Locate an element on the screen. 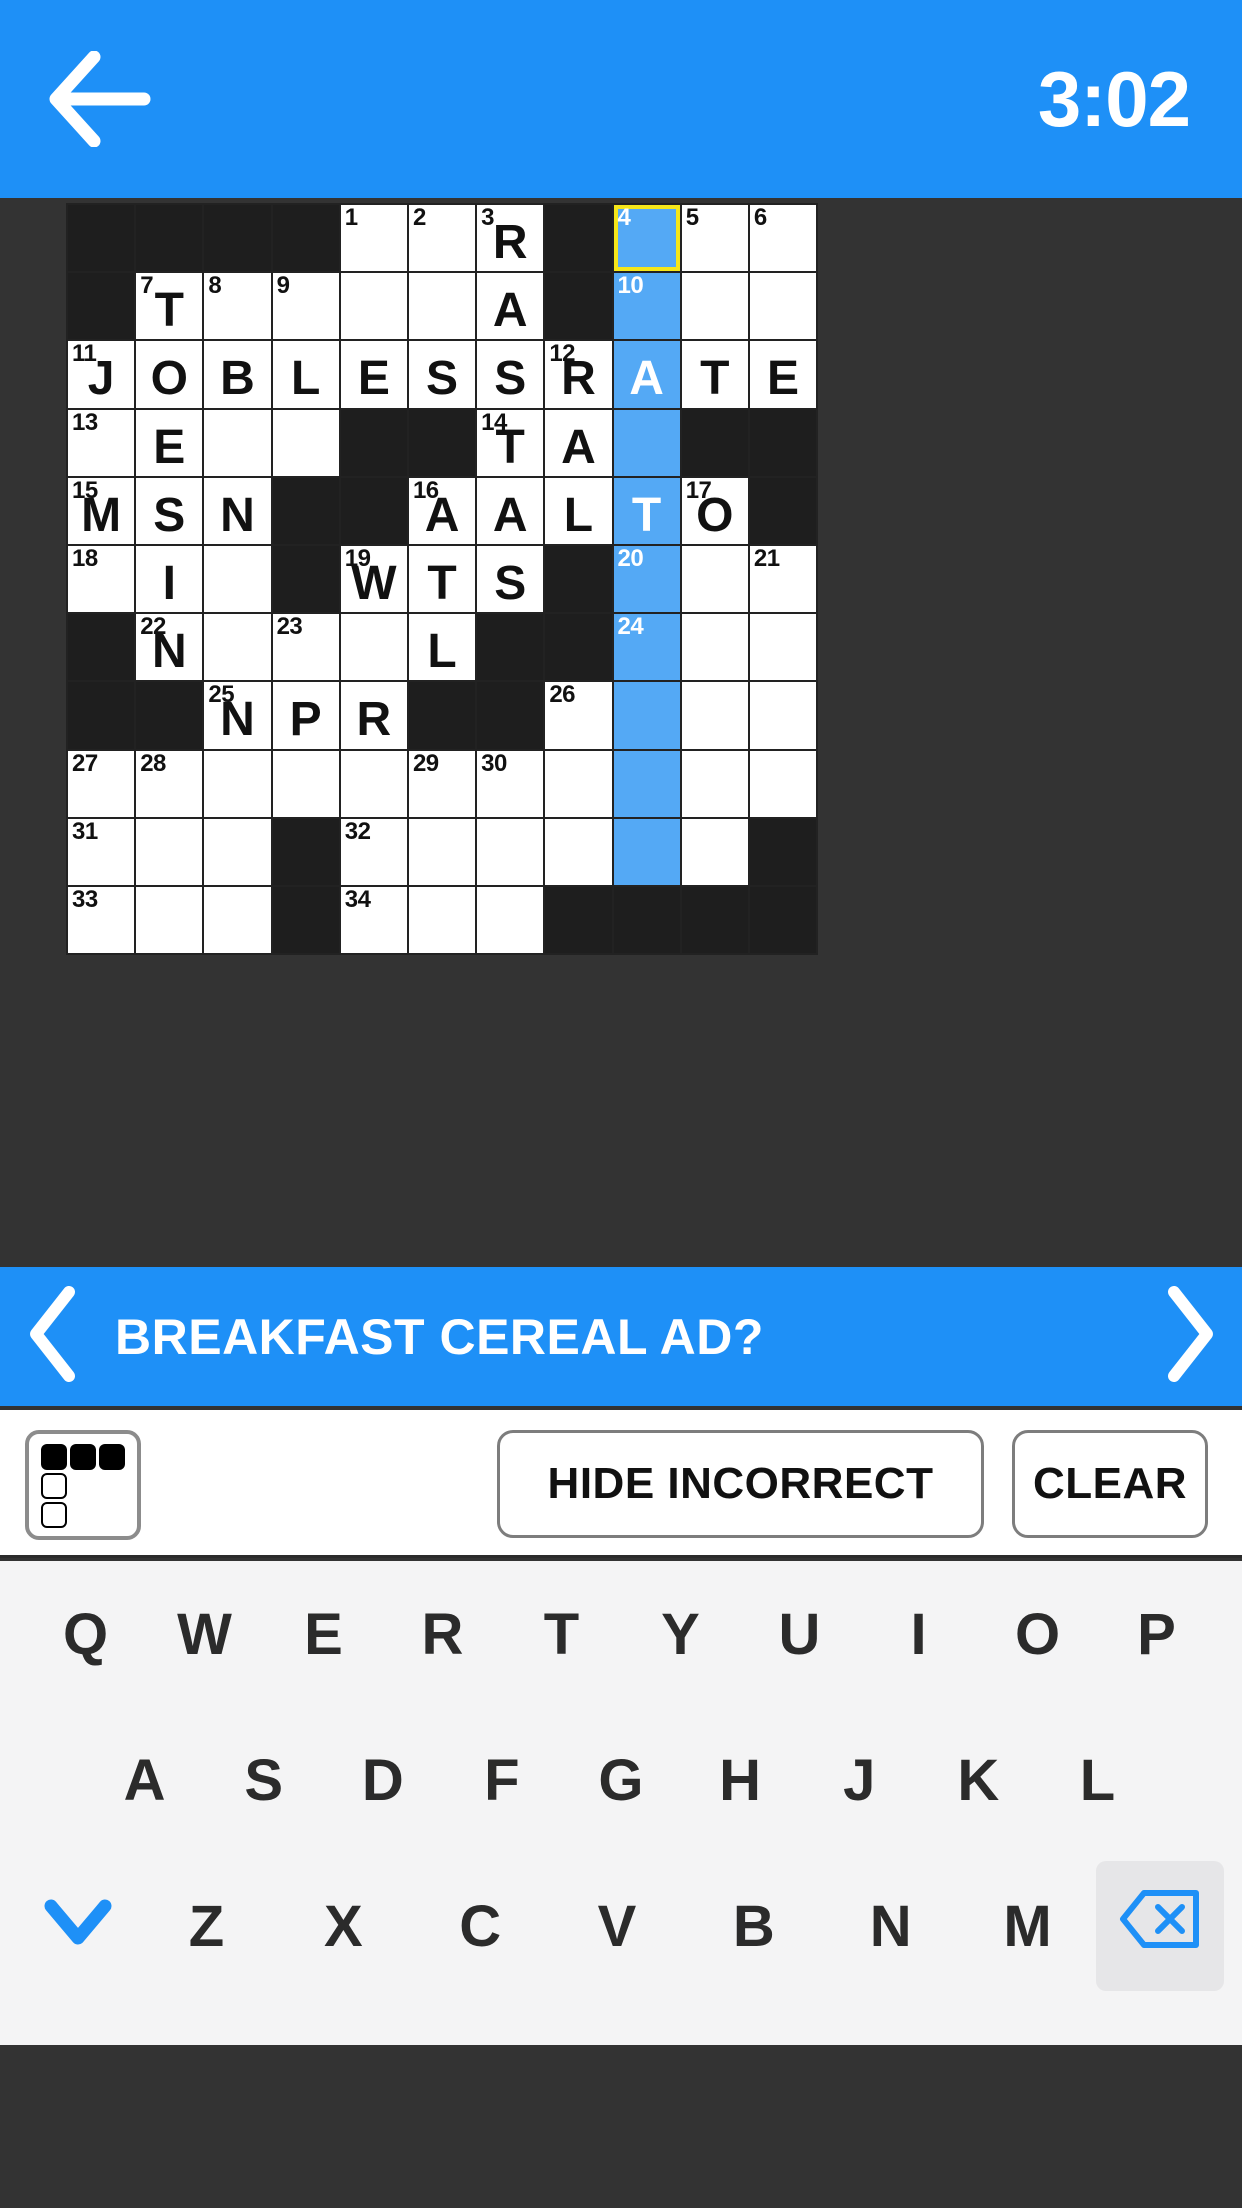  clue-text: BREAKFAST CEREAL AD? is located at coordinates (621, 1337).